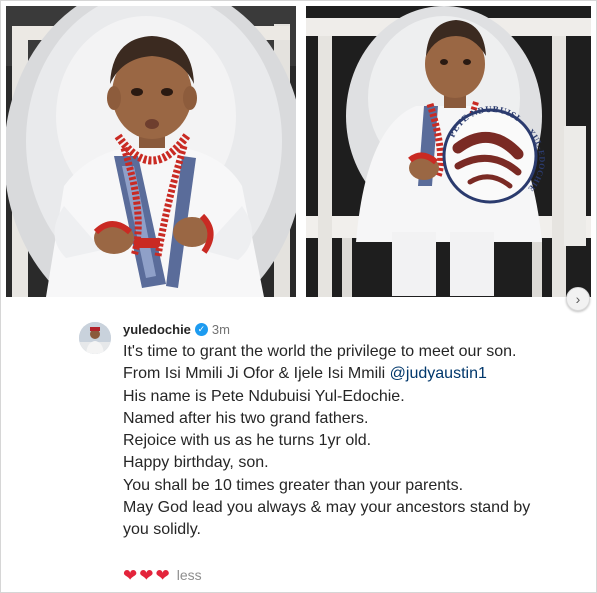  I want to click on mention-link: @judyaustin1, so click(438, 373).